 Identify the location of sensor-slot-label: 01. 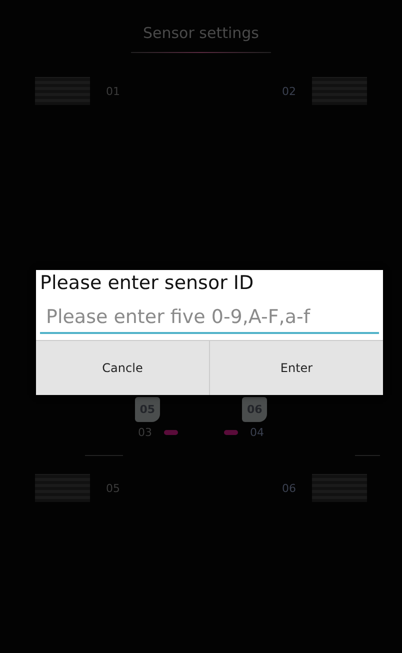
(113, 91).